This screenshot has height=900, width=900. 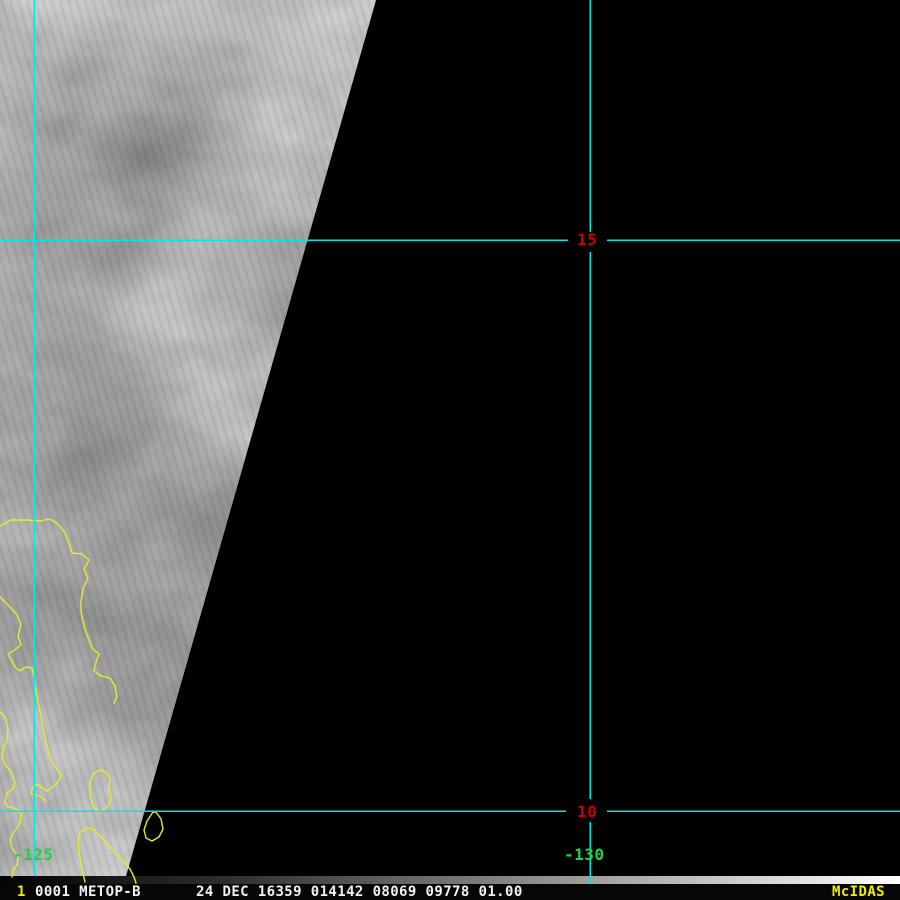 What do you see at coordinates (587, 239) in the screenshot?
I see `latitude-label-15: 15` at bounding box center [587, 239].